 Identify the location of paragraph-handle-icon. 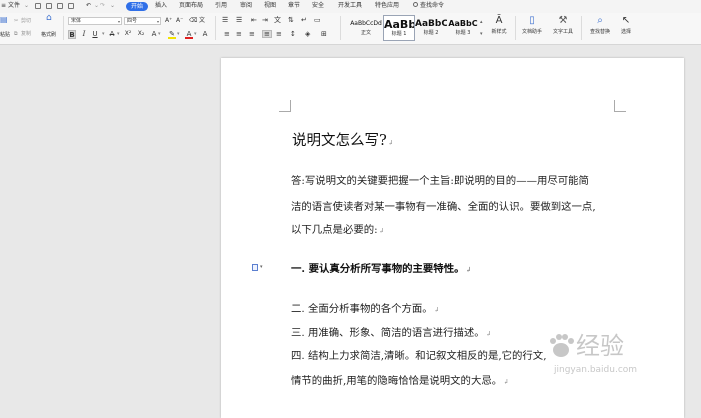
(255, 267).